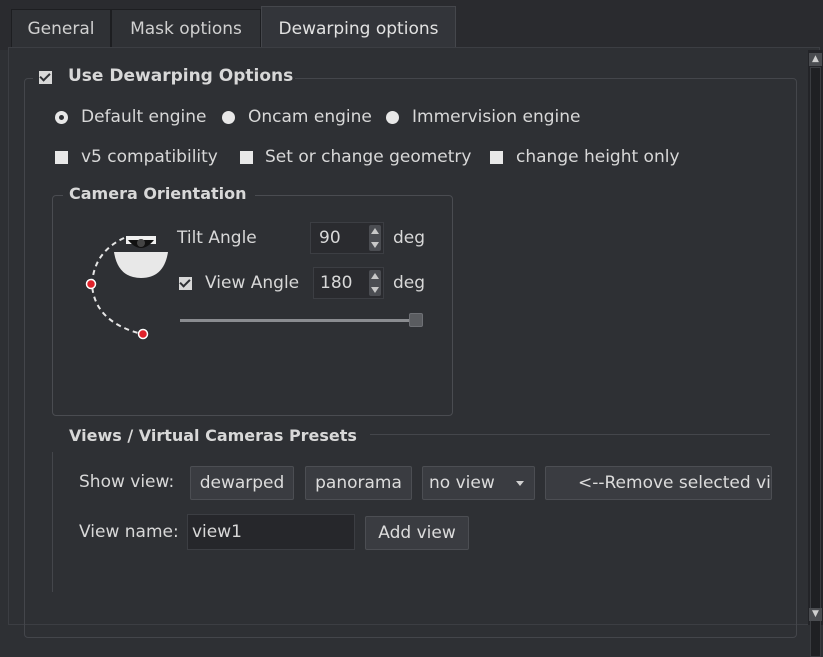 This screenshot has width=823, height=657. What do you see at coordinates (336, 283) in the screenshot?
I see `view-angle-value: 180` at bounding box center [336, 283].